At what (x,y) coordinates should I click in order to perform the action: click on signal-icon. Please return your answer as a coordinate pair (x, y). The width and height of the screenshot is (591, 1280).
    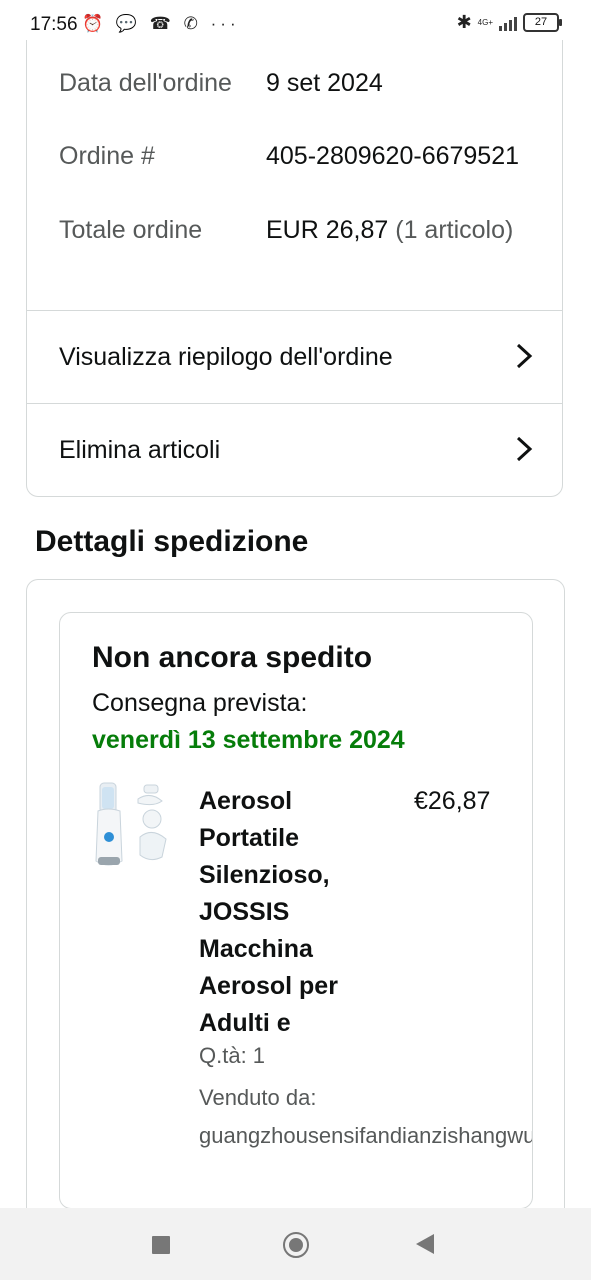
    Looking at the image, I should click on (508, 23).